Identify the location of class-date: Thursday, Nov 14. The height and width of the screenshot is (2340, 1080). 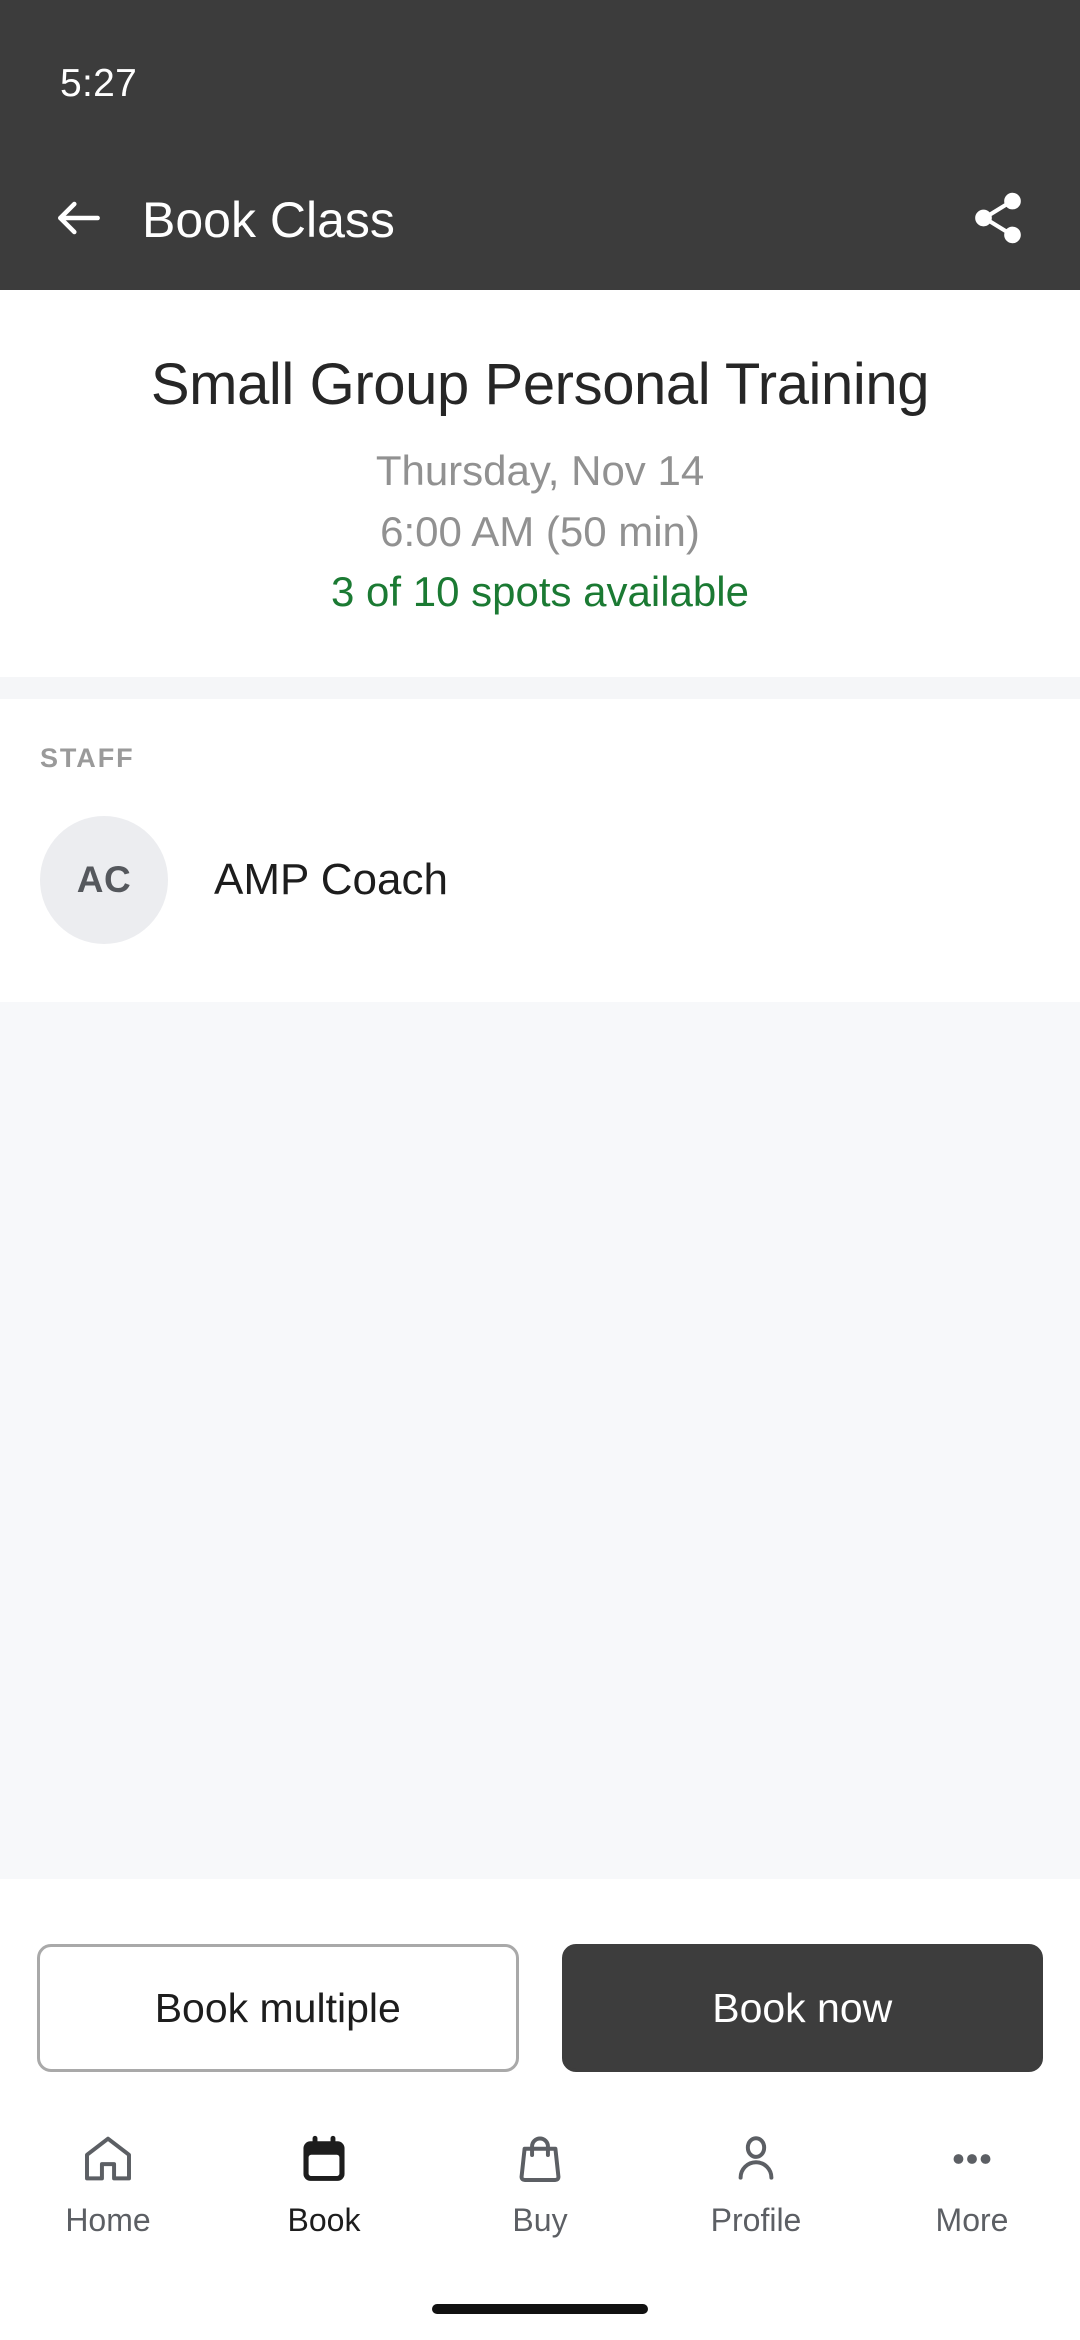
(540, 471).